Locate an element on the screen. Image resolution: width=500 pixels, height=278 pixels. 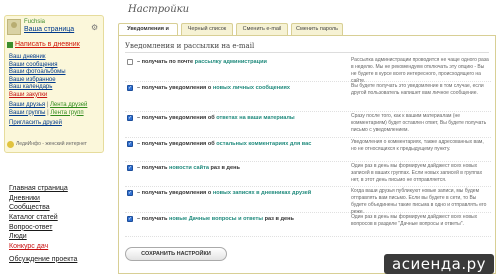
write-diary-link: Написать в дневник is located at coordinates (47, 44).